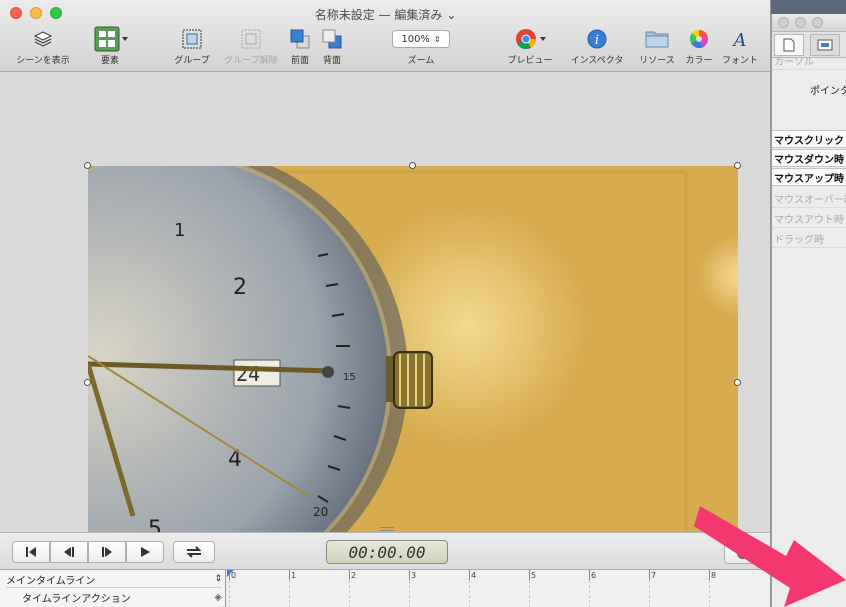 The width and height of the screenshot is (846, 607). What do you see at coordinates (594, 575) in the screenshot?
I see `ruler-label: 6` at bounding box center [594, 575].